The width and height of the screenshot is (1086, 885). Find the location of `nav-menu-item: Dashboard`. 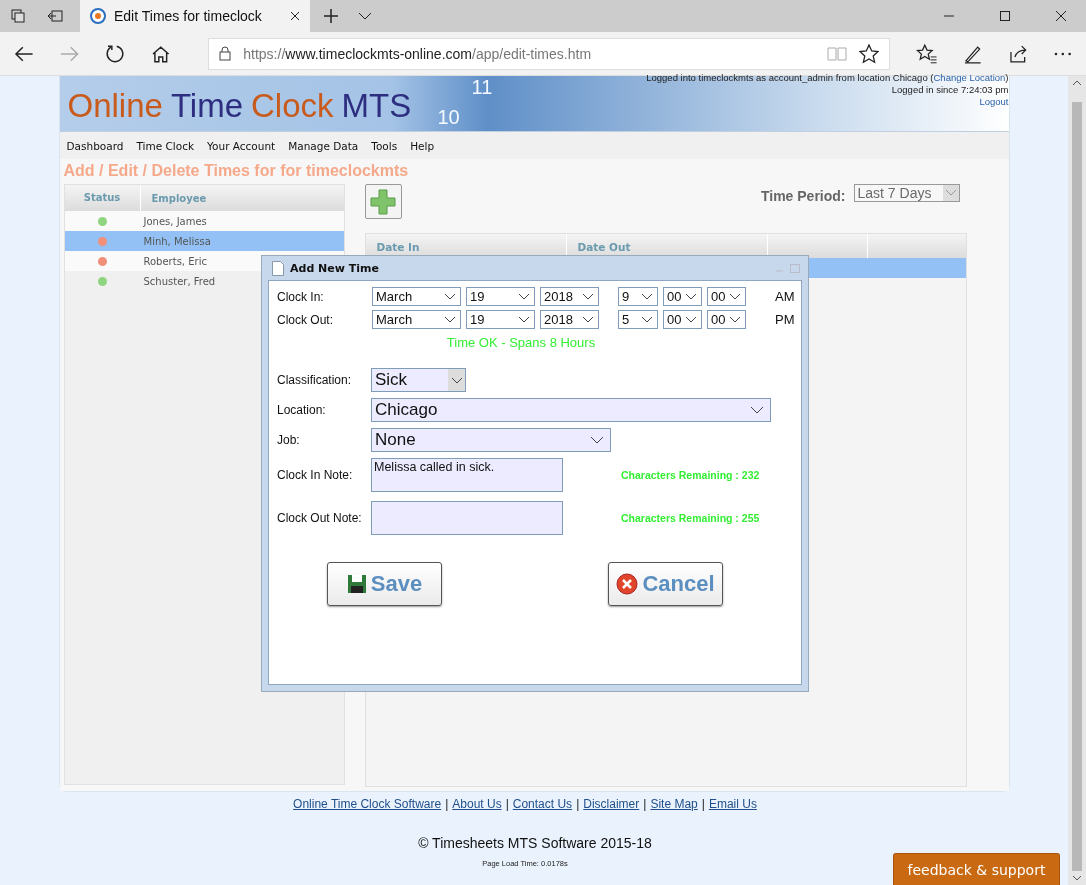

nav-menu-item: Dashboard is located at coordinates (95, 145).